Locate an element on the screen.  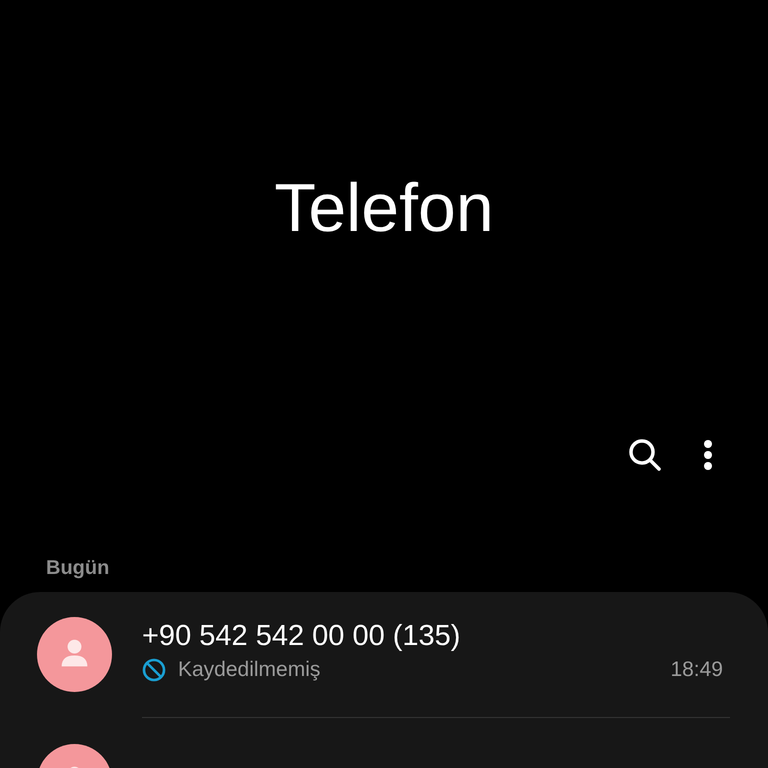
more-options-icon is located at coordinates (708, 455).